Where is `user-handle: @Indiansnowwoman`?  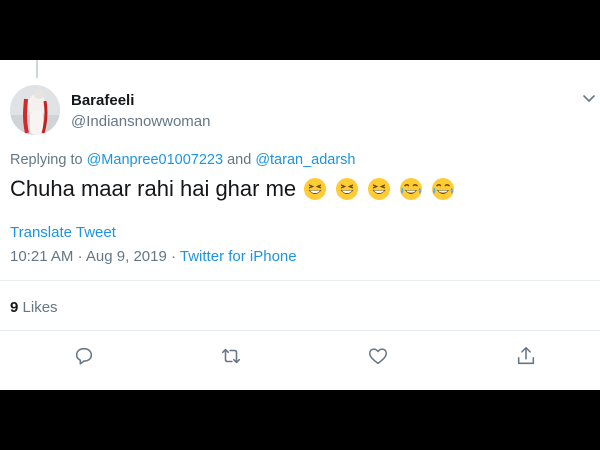 user-handle: @Indiansnowwoman is located at coordinates (140, 121).